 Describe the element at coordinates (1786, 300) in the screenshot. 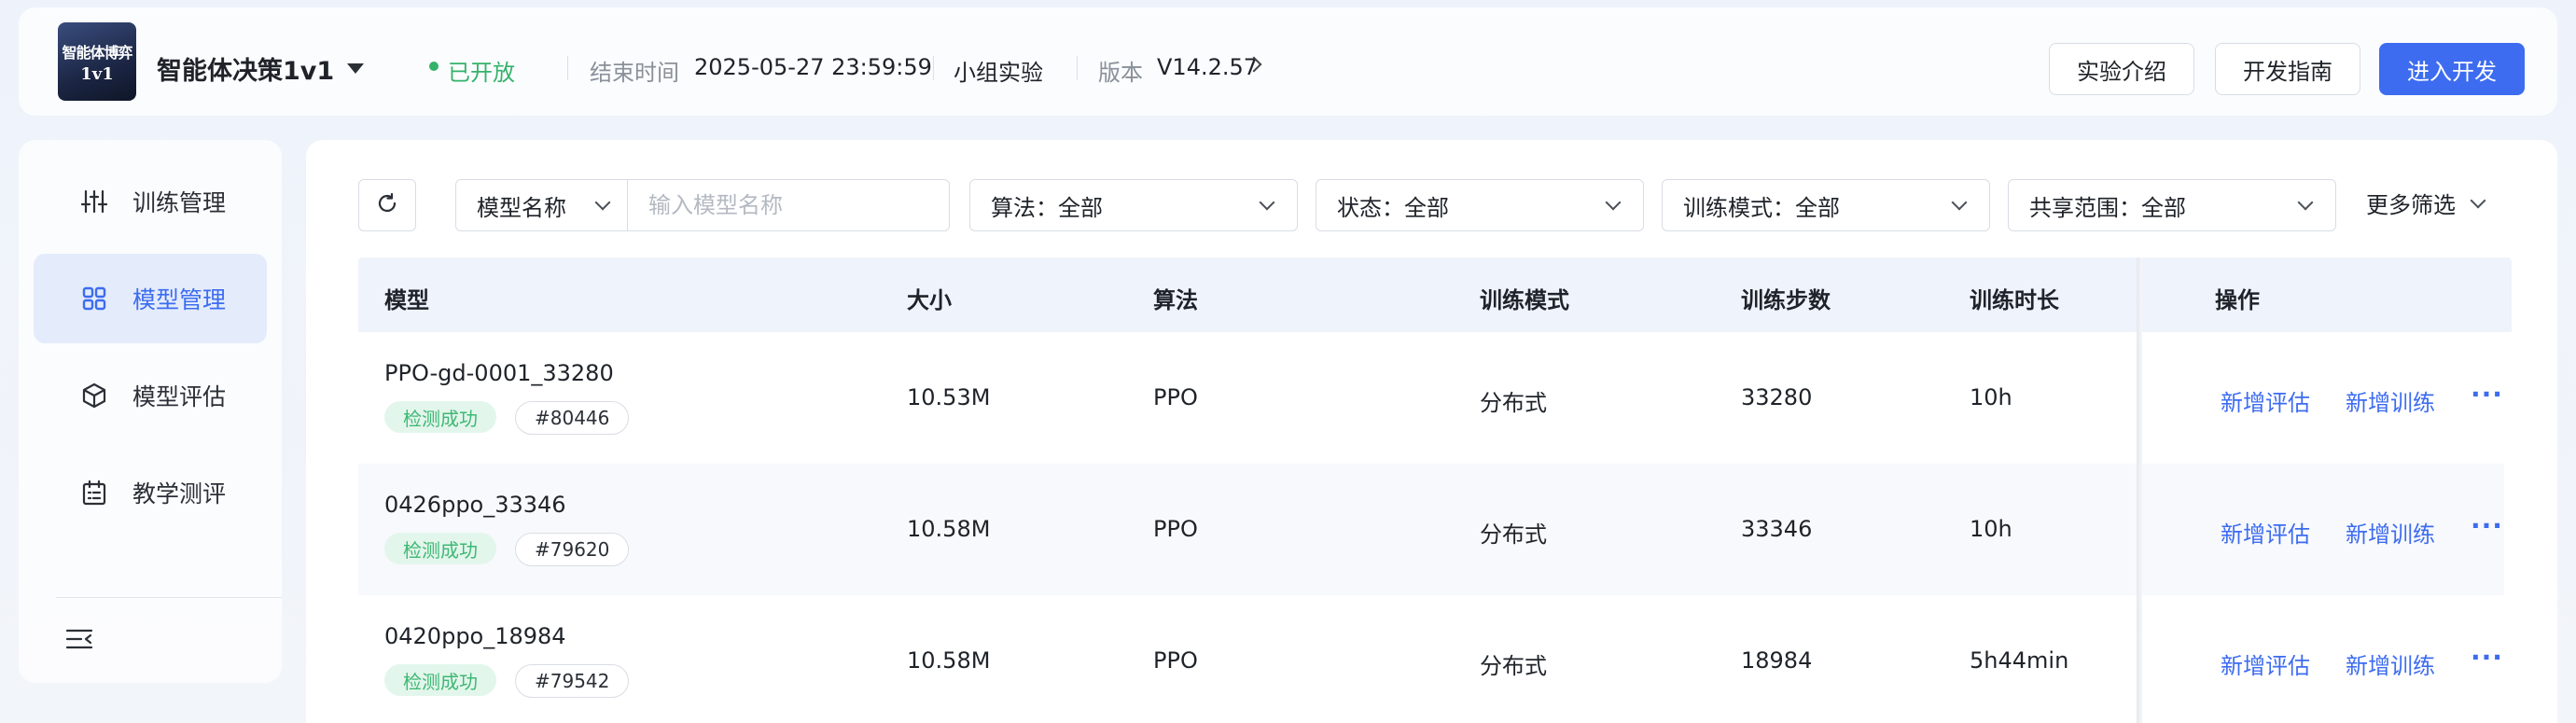

I see `column-header-training-steps: 训练步数` at that location.